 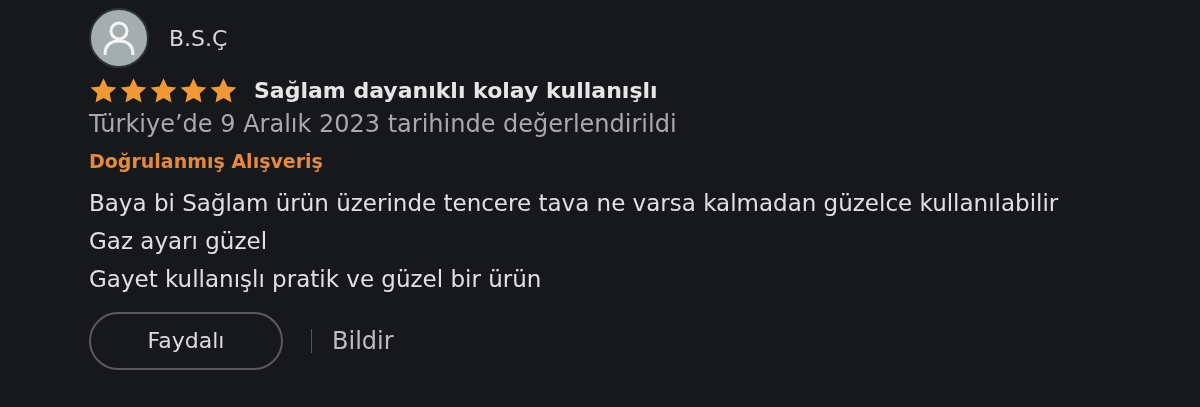 I want to click on review-text: Gayet kullanışlı pratik ve güzel bir ürün, so click(x=316, y=279).